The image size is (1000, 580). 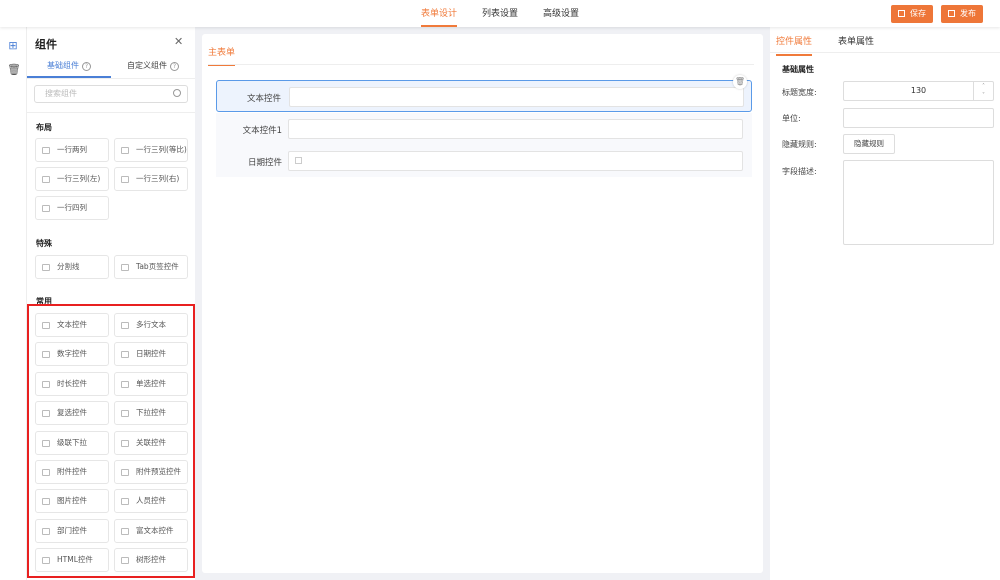 I want to click on description-textarea, so click(x=918, y=202).